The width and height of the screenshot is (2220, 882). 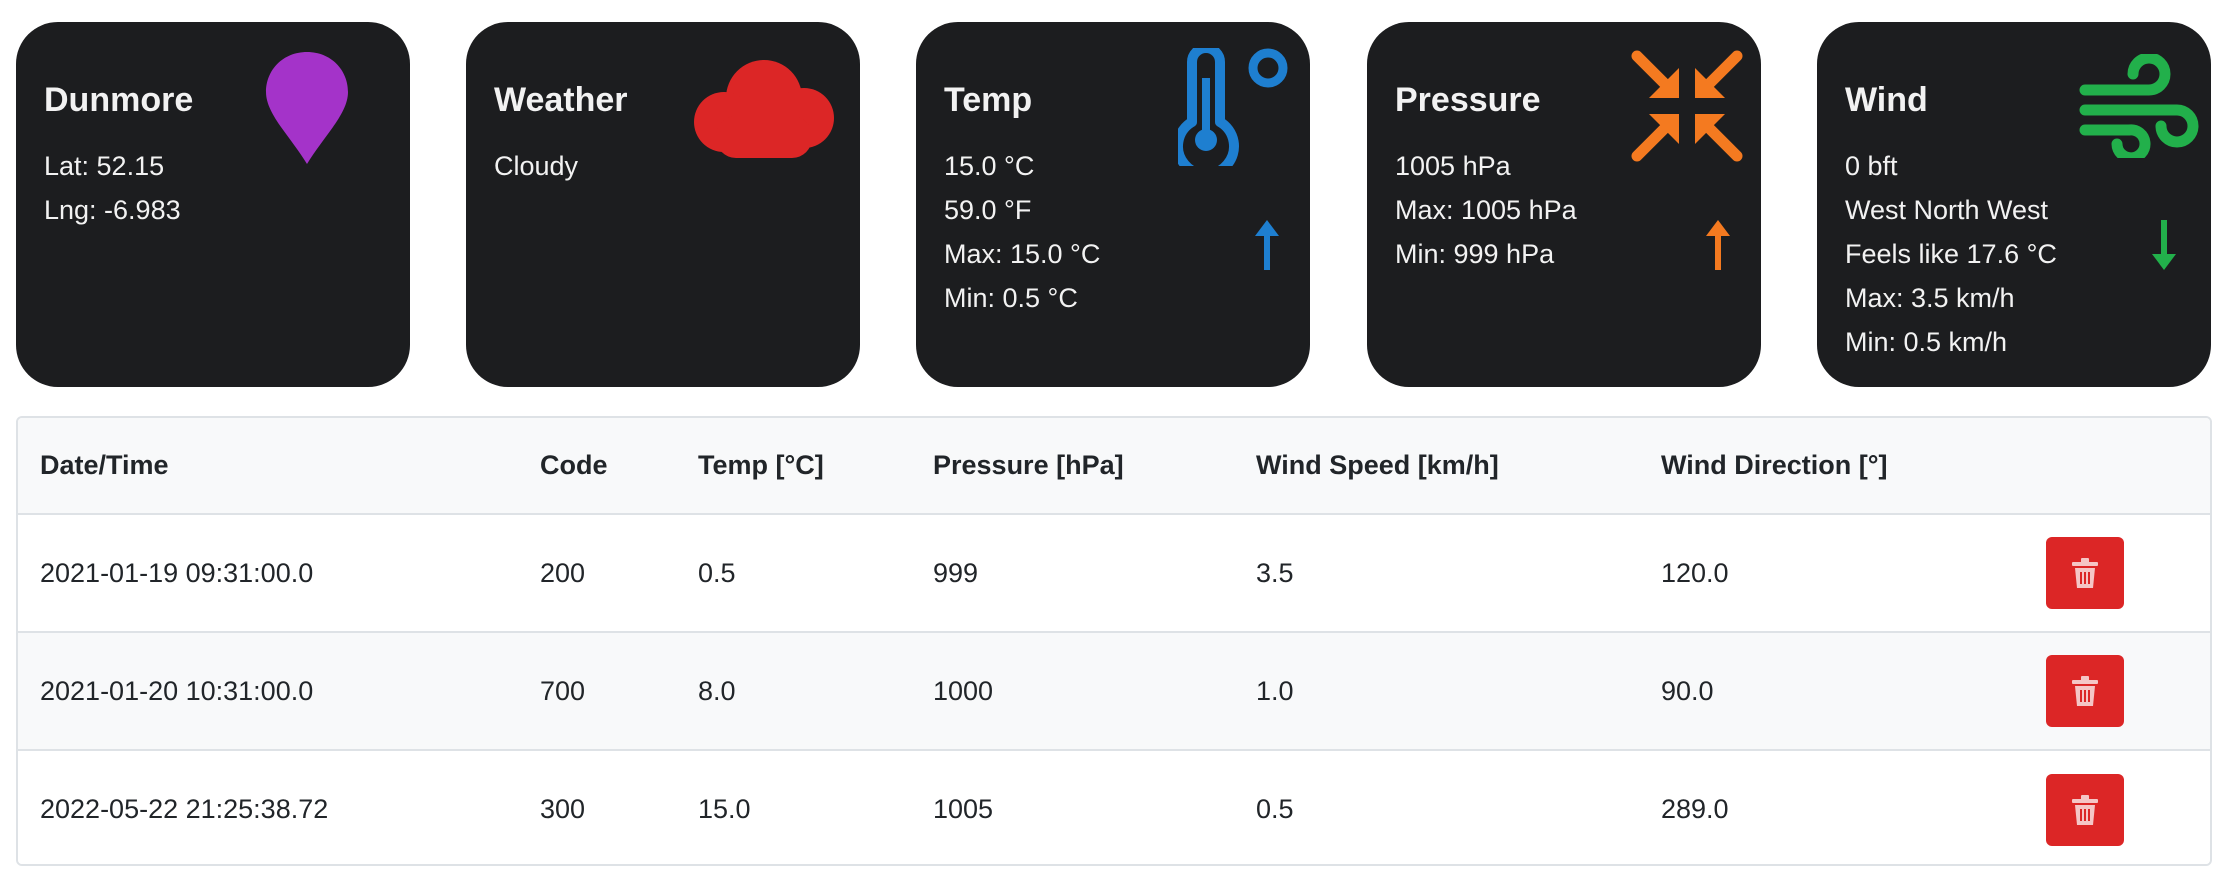 What do you see at coordinates (177, 690) in the screenshot?
I see `cell-datetime: 2021-01-20 10:31:00.0` at bounding box center [177, 690].